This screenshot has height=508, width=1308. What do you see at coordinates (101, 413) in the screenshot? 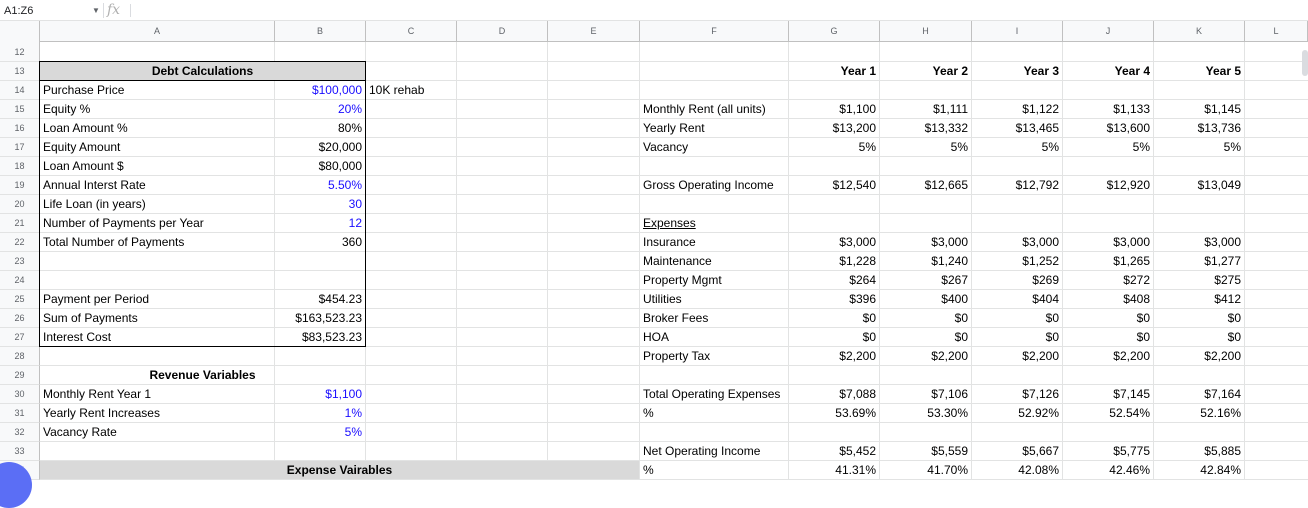
I see `revenue-label: Yearly Rent Increases` at bounding box center [101, 413].